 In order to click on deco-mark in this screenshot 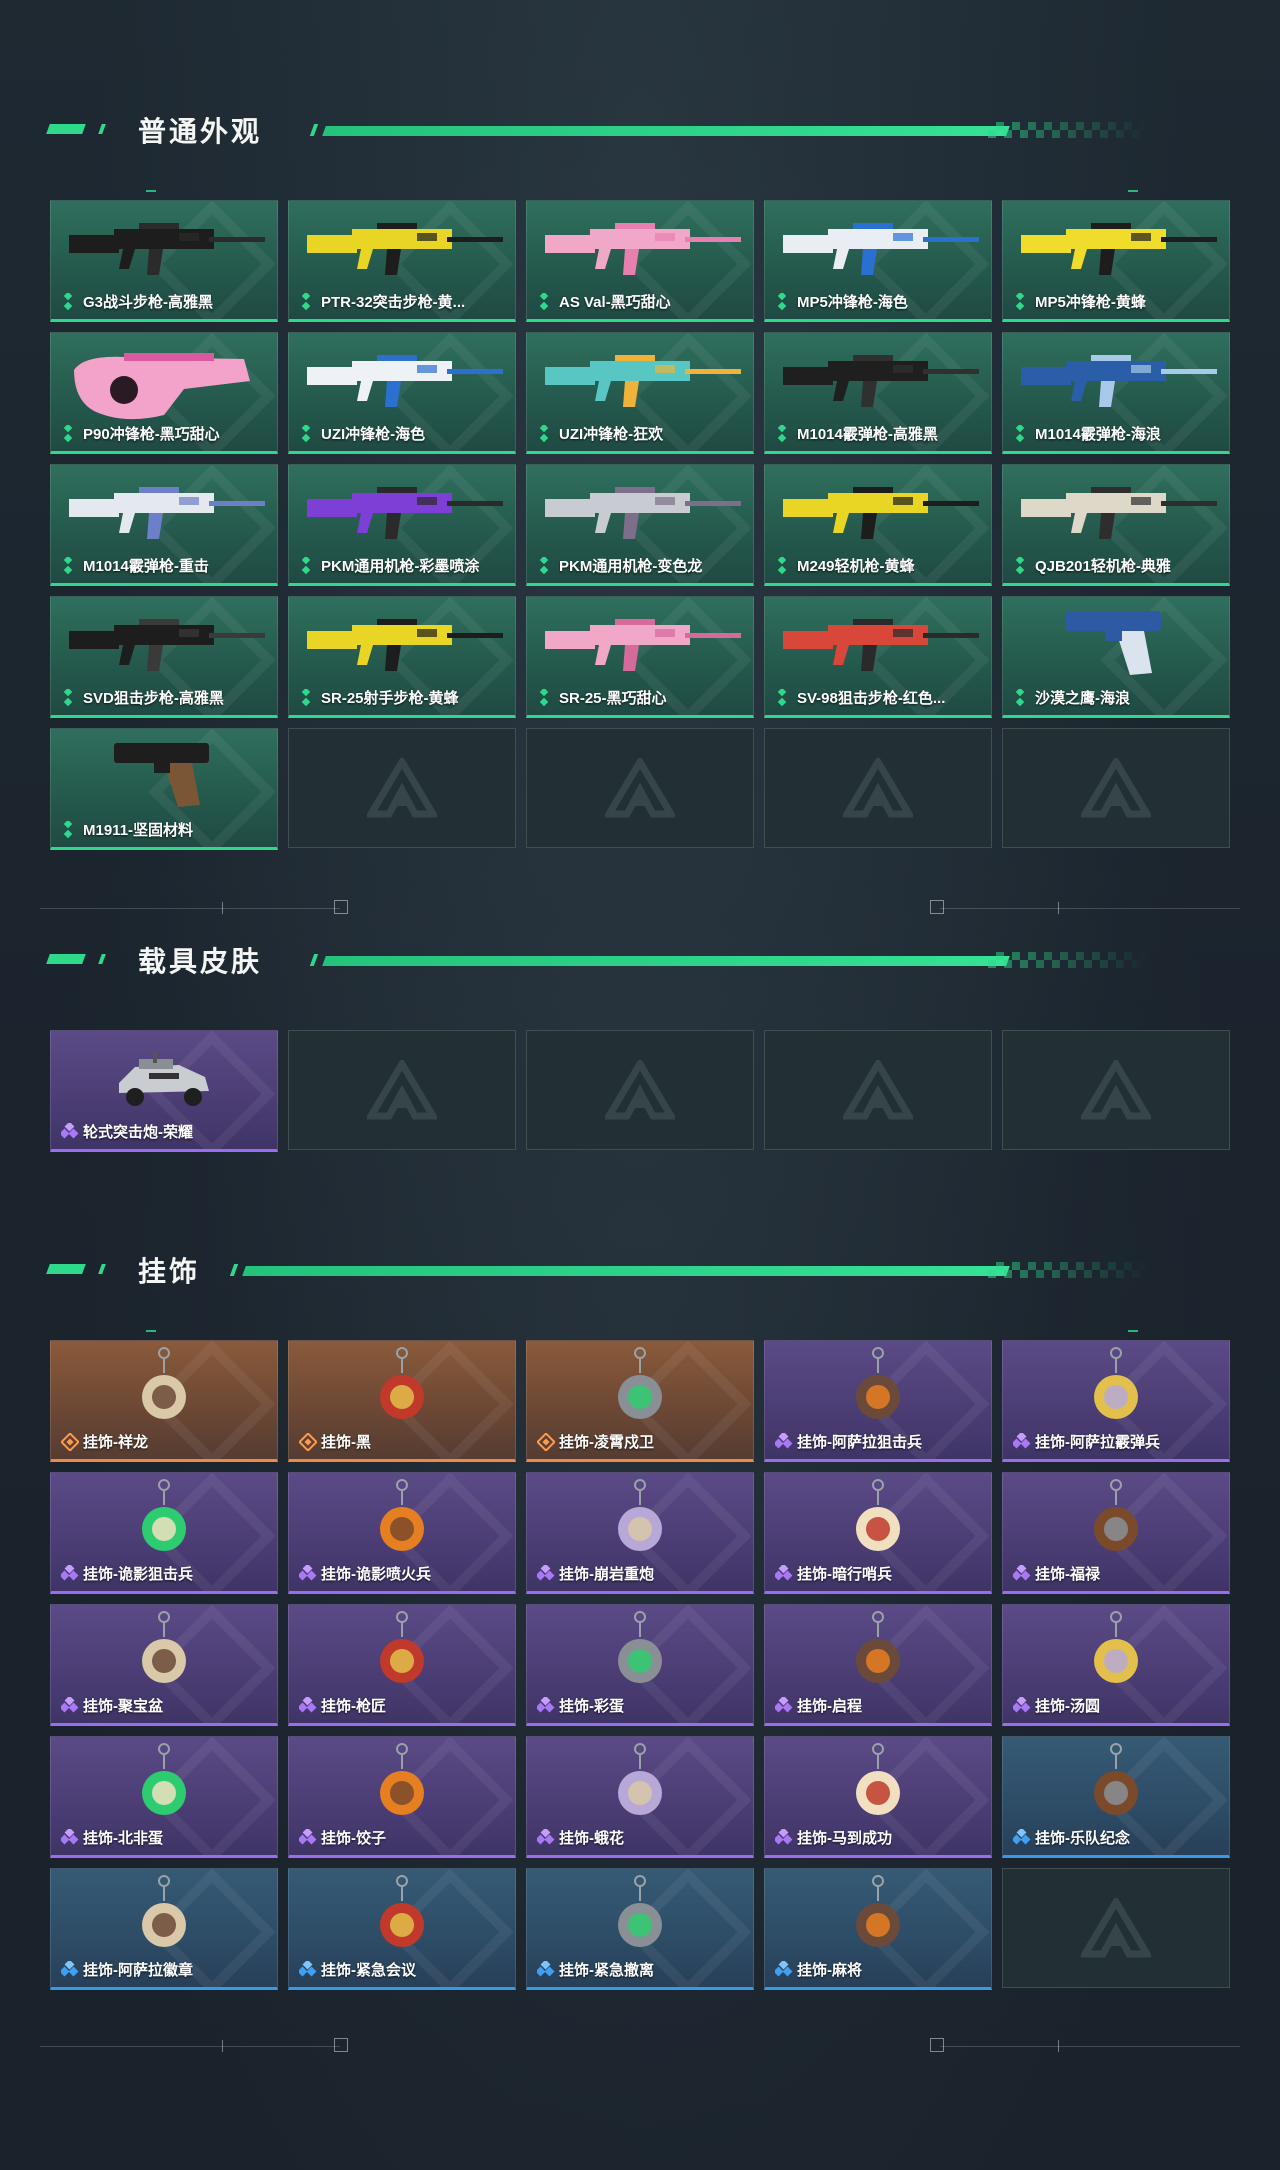, I will do `click(1133, 1331)`.